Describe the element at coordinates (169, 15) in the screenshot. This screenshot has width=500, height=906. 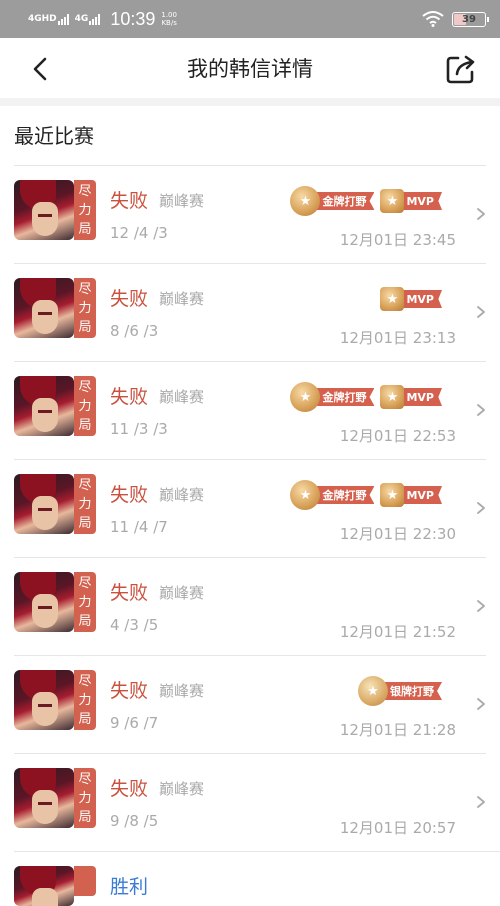
I see `speed-value: 1.00` at that location.